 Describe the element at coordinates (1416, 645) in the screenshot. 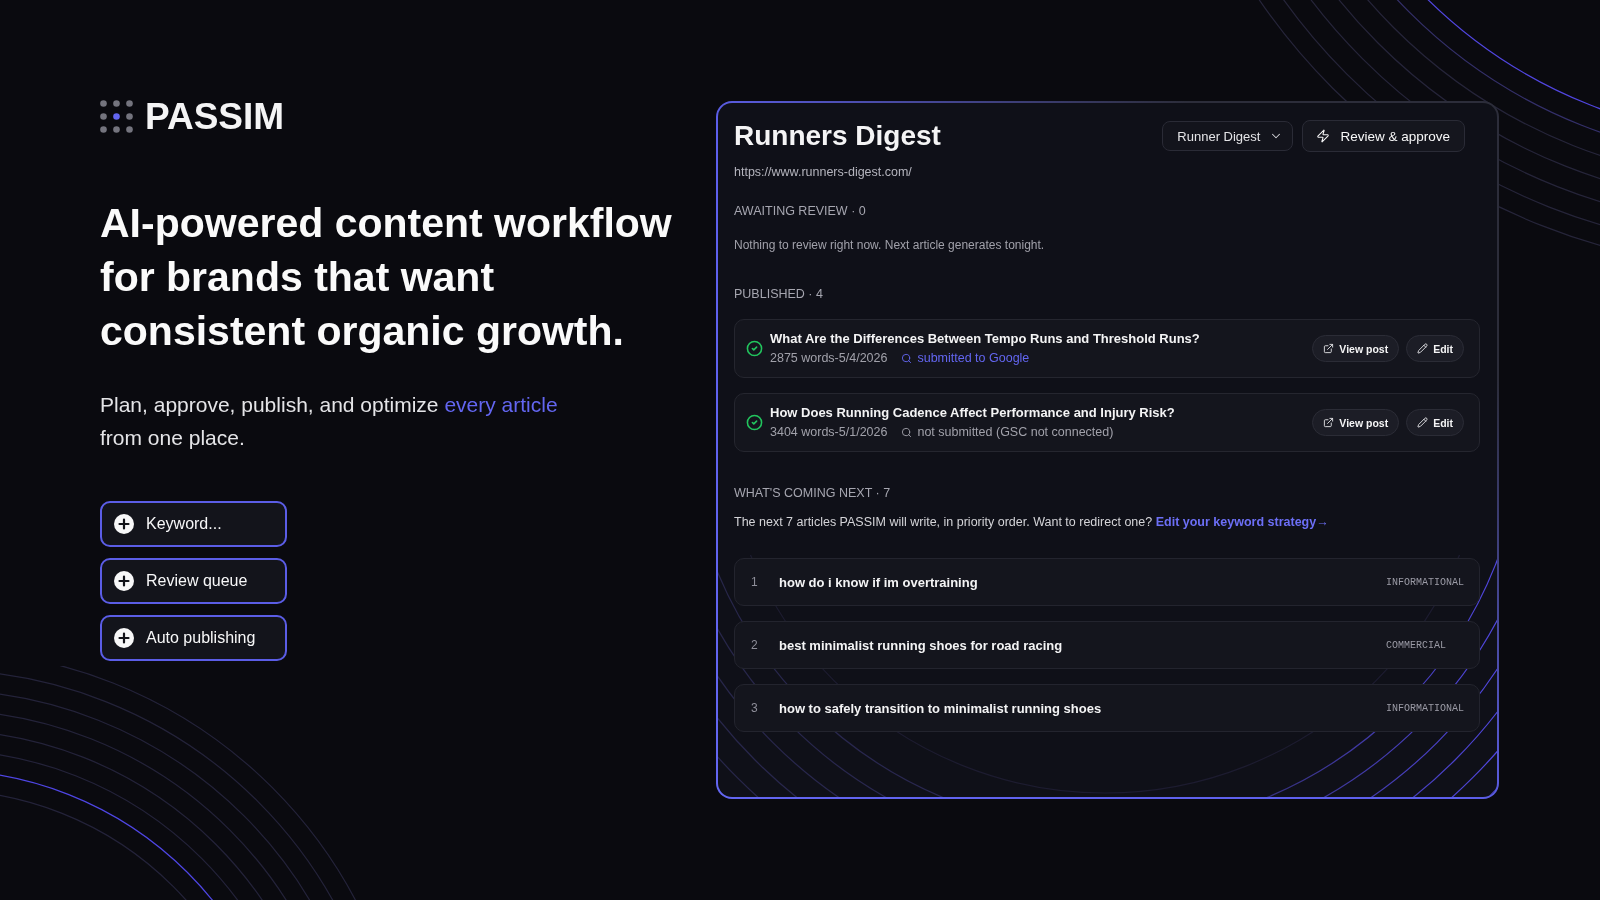

I see `intent-label: COMMERCIAL` at that location.